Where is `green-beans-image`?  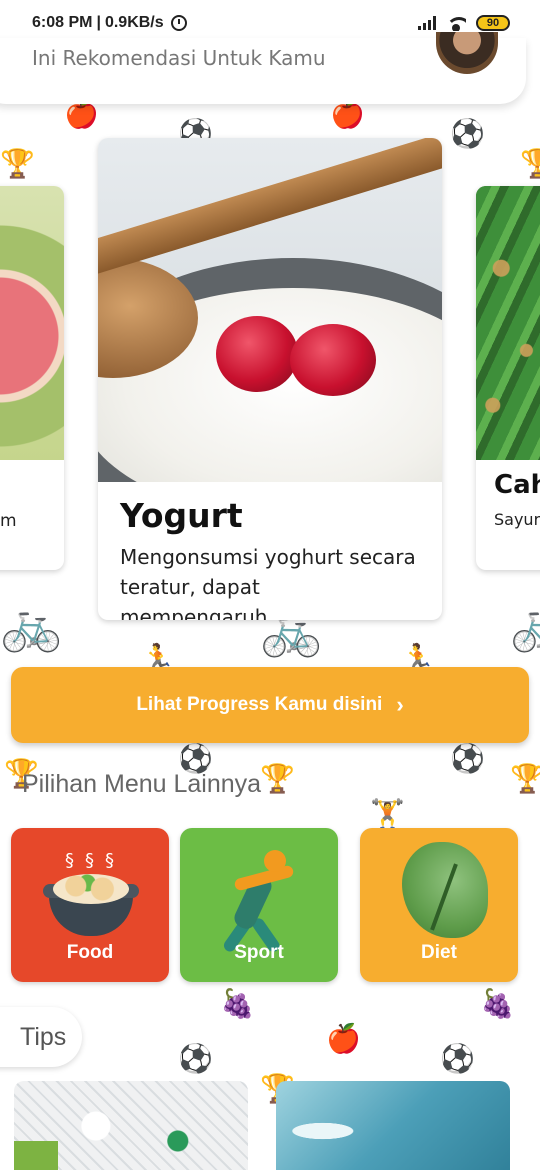
green-beans-image is located at coordinates (508, 323).